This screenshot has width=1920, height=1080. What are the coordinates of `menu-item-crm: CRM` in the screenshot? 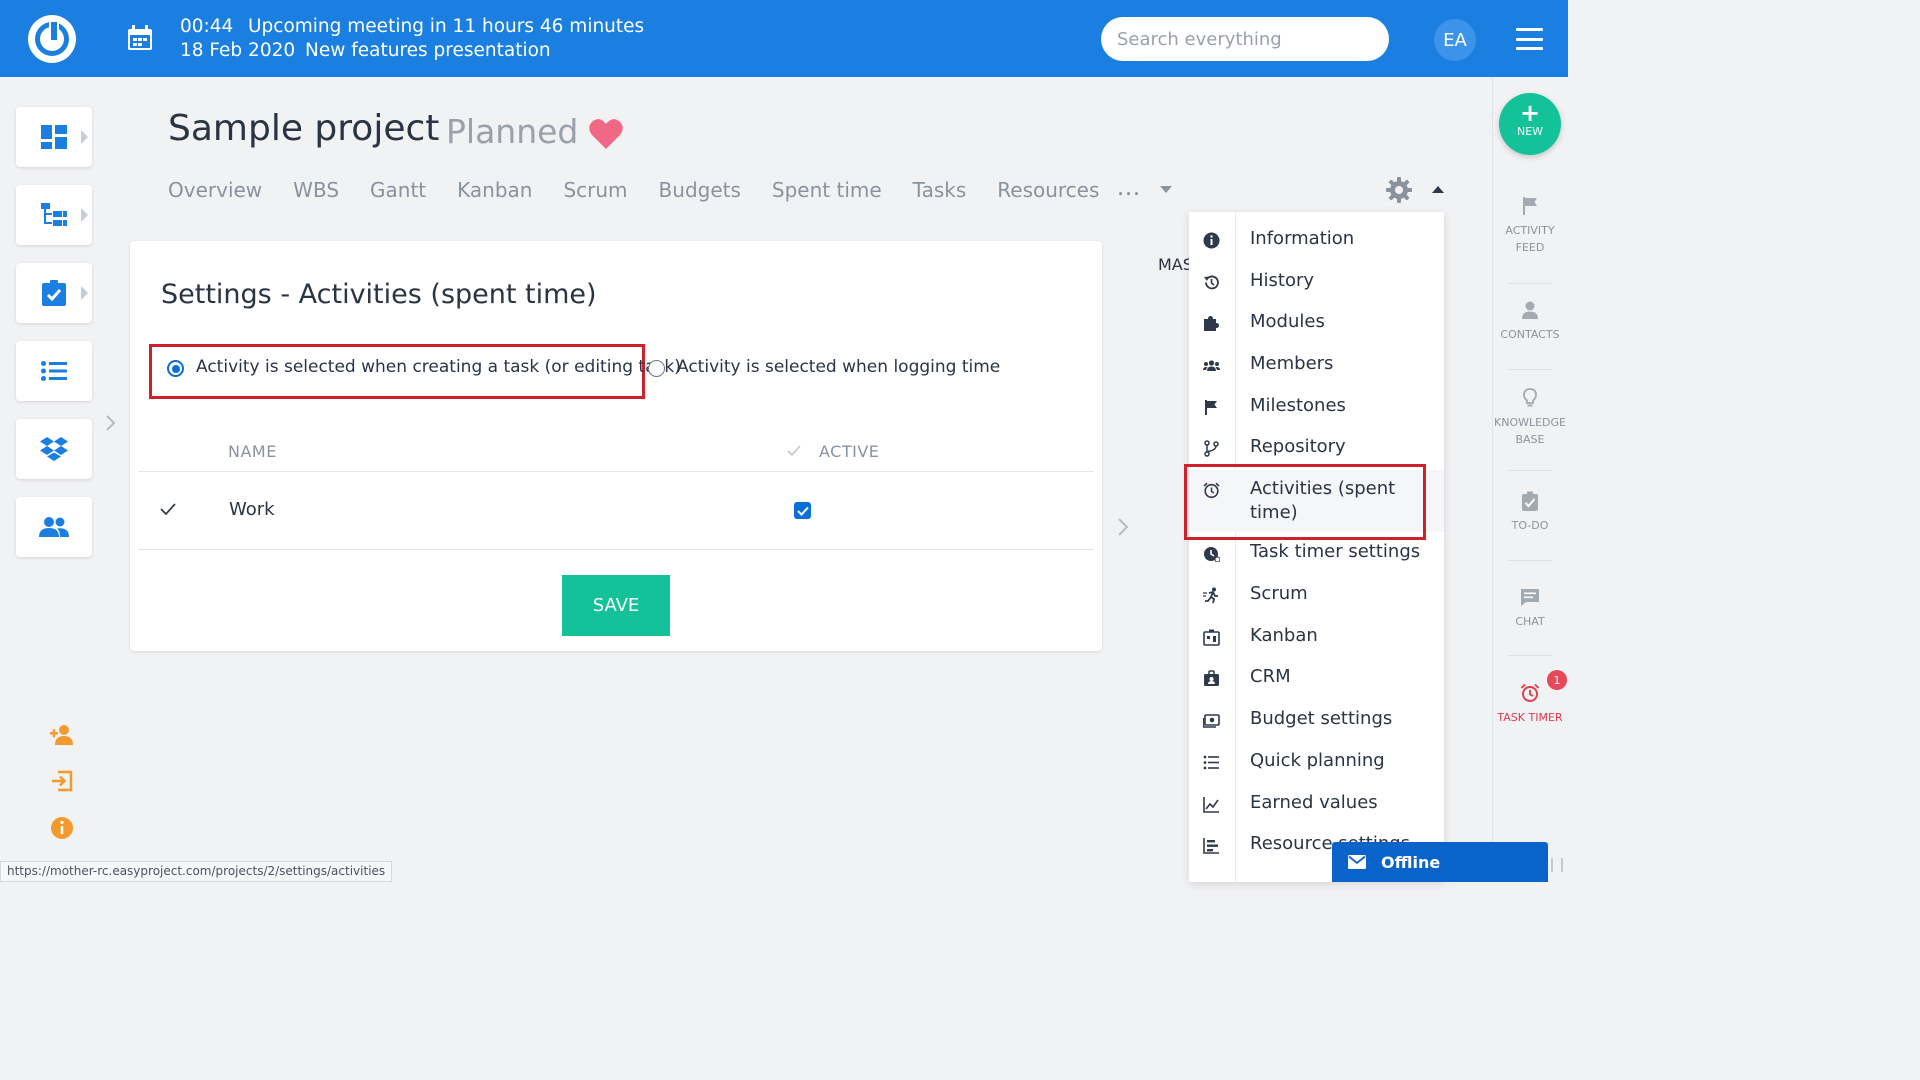 It's located at (1316, 678).